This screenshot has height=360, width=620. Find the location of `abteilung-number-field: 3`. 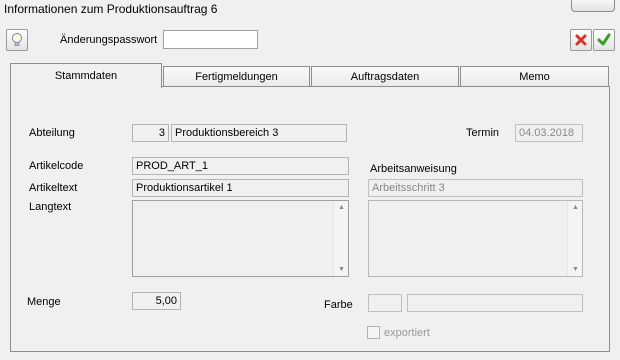

abteilung-number-field: 3 is located at coordinates (150, 133).